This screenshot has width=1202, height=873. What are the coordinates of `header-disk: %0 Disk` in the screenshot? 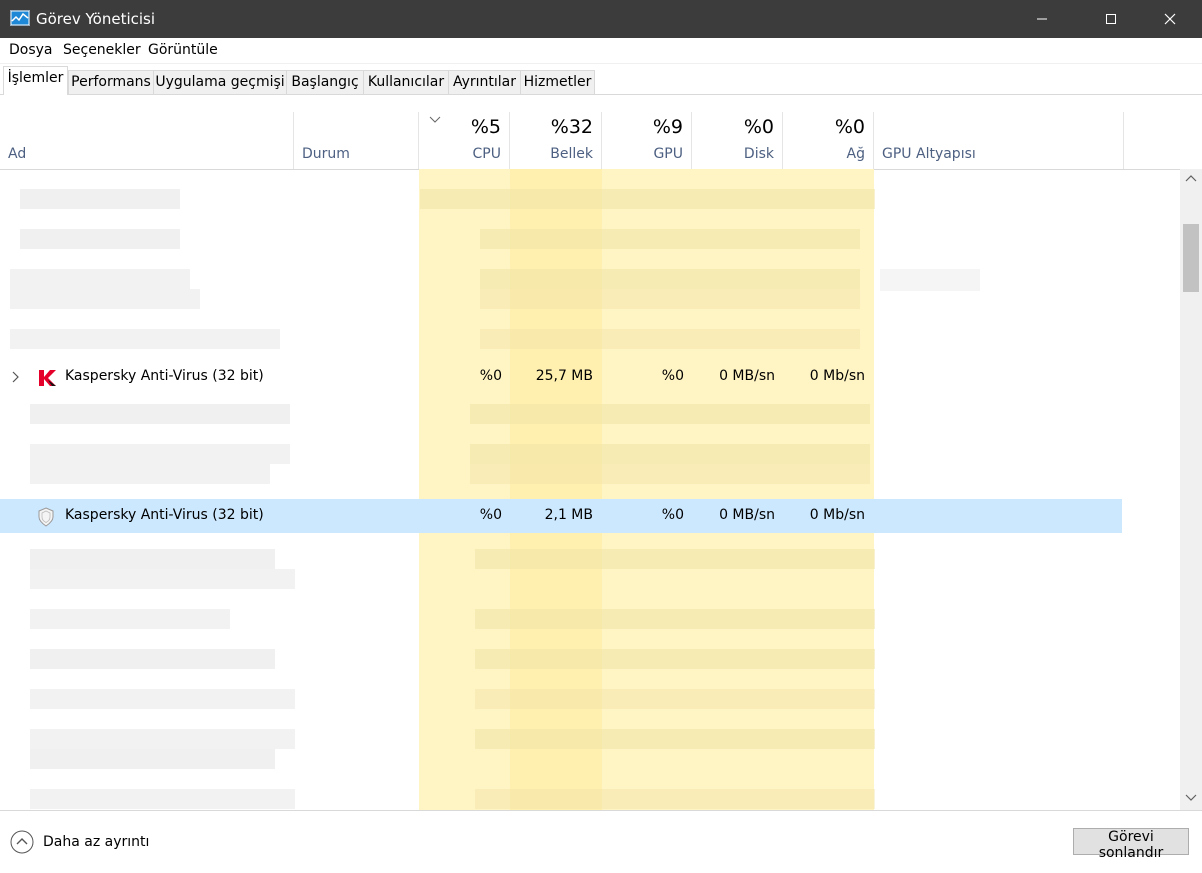 It's located at (737, 140).